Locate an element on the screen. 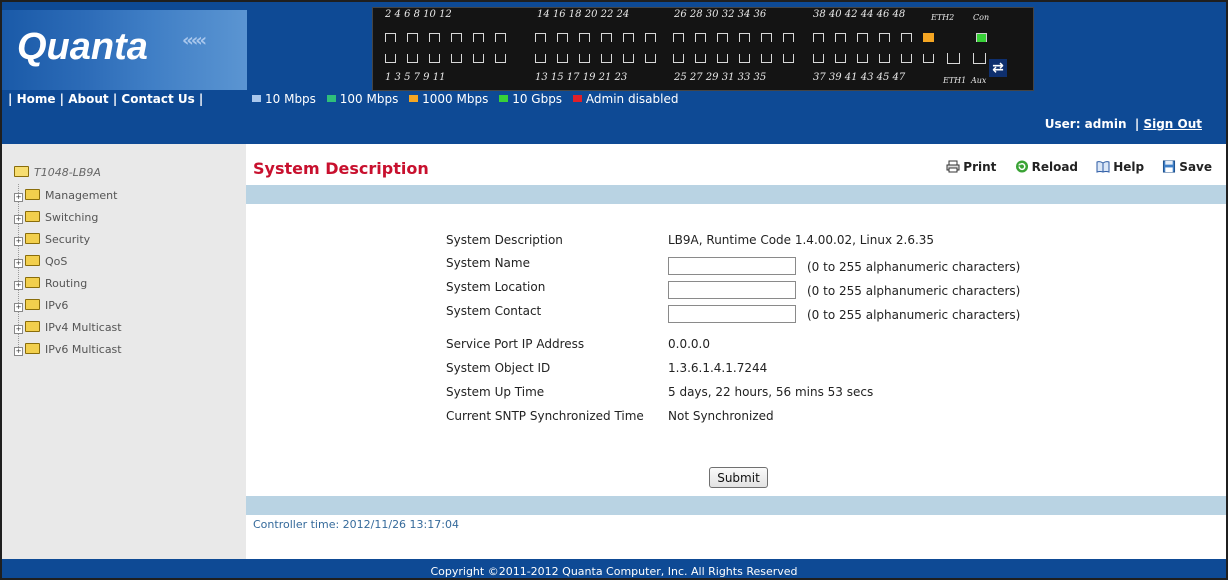  port-2-icon is located at coordinates (390, 37).